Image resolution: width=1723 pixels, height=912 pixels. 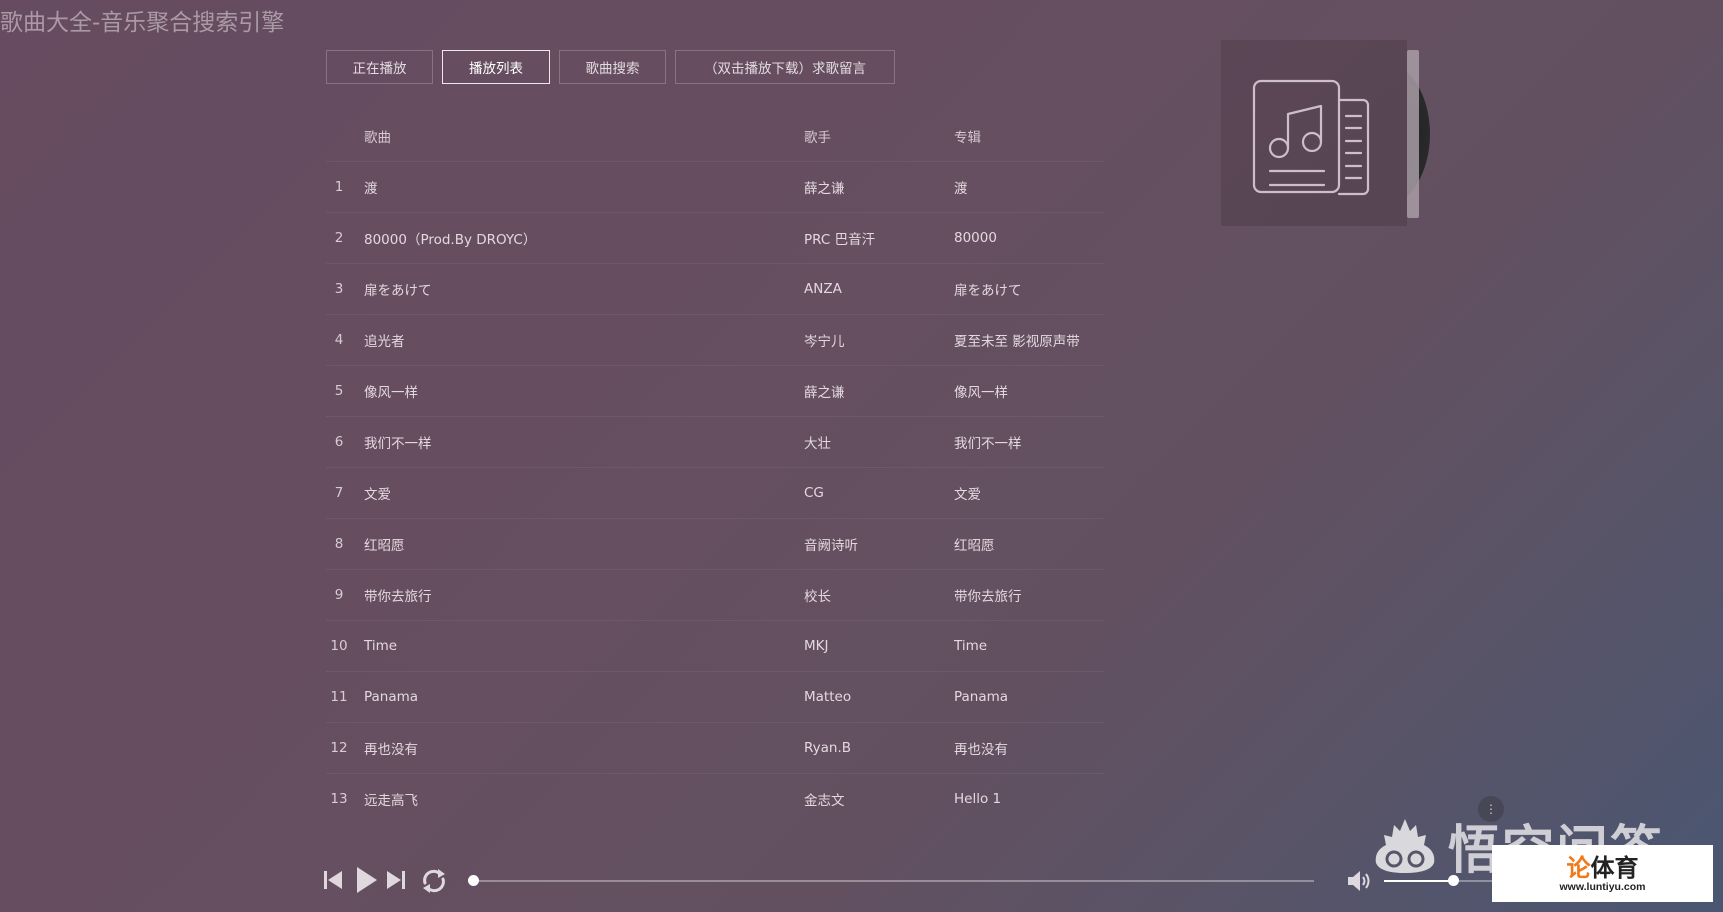 What do you see at coordinates (398, 444) in the screenshot?
I see `row-song: 我们不一样` at bounding box center [398, 444].